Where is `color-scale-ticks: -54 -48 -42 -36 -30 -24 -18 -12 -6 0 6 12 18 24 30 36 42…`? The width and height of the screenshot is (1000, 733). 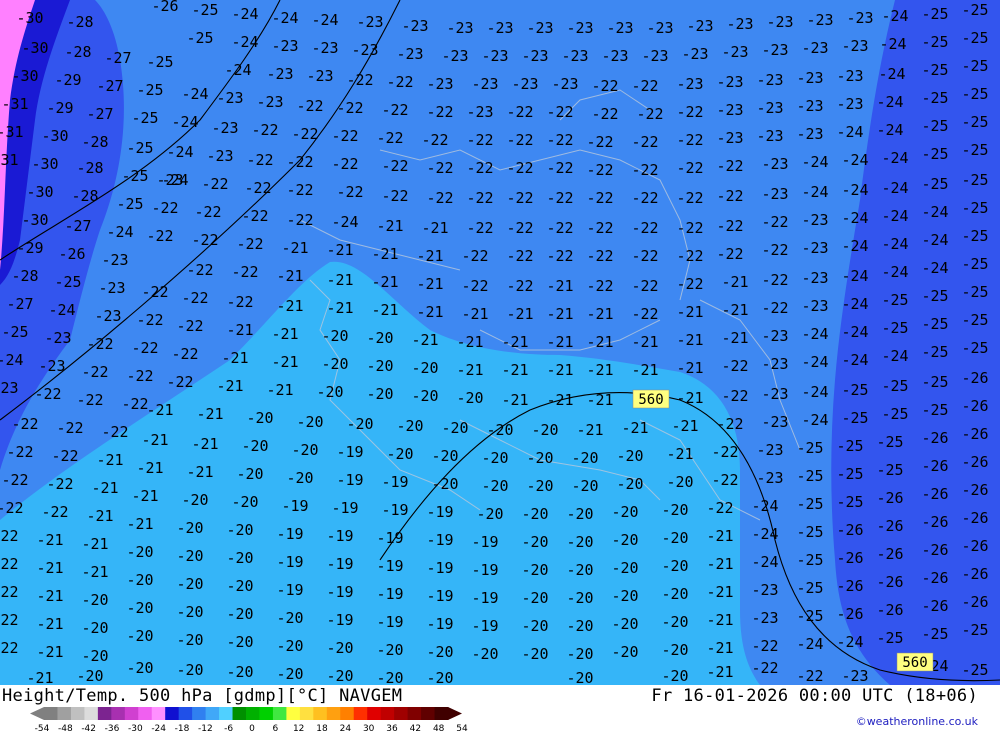 color-scale-ticks: -54 -48 -42 -36 -30 -24 -18 -12 -6 0 6 12 18 24 30 36 42… is located at coordinates (251, 728).